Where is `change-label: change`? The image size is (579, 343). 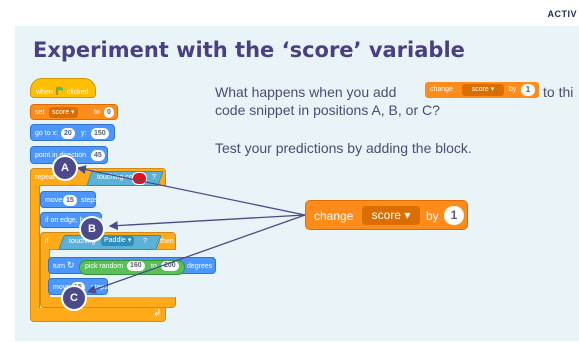 change-label: change is located at coordinates (334, 216).